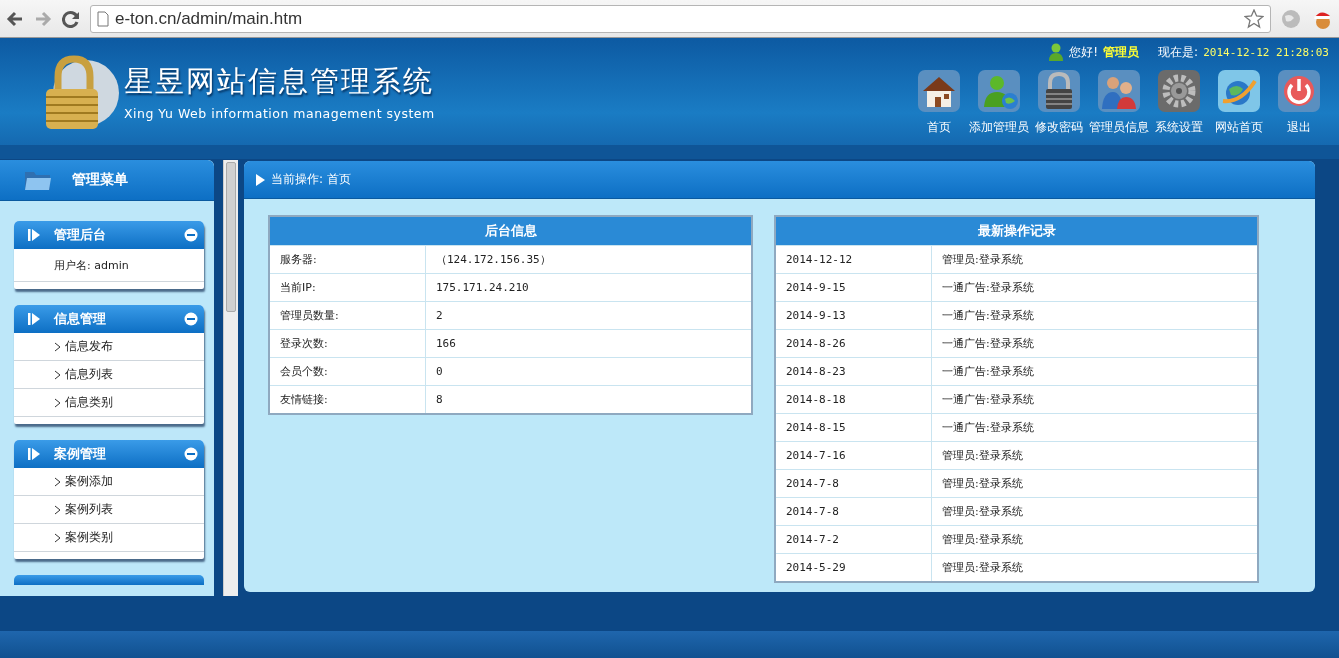  What do you see at coordinates (853, 399) in the screenshot?
I see `table-cell: 2014-8-18` at bounding box center [853, 399].